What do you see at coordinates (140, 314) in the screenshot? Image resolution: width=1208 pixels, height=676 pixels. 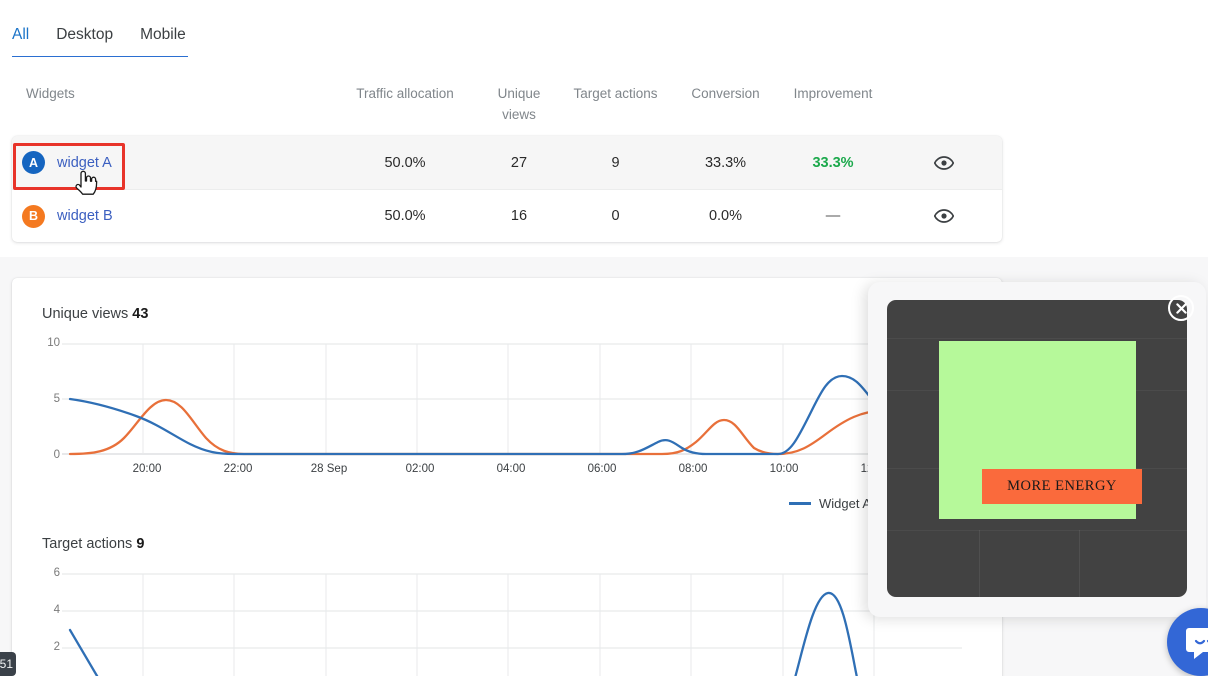 I see `chart-value-unique-views: 43` at bounding box center [140, 314].